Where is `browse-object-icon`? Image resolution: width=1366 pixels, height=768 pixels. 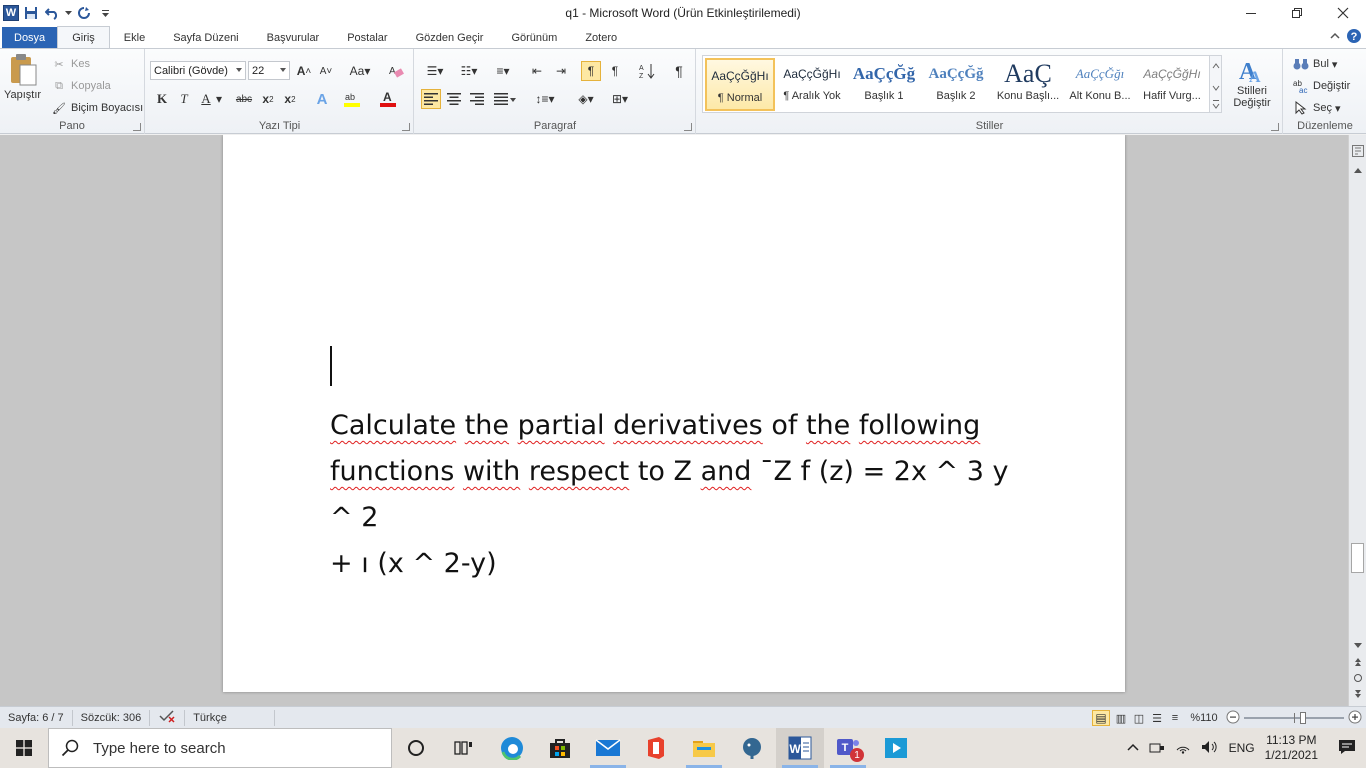 browse-object-icon is located at coordinates (1358, 679).